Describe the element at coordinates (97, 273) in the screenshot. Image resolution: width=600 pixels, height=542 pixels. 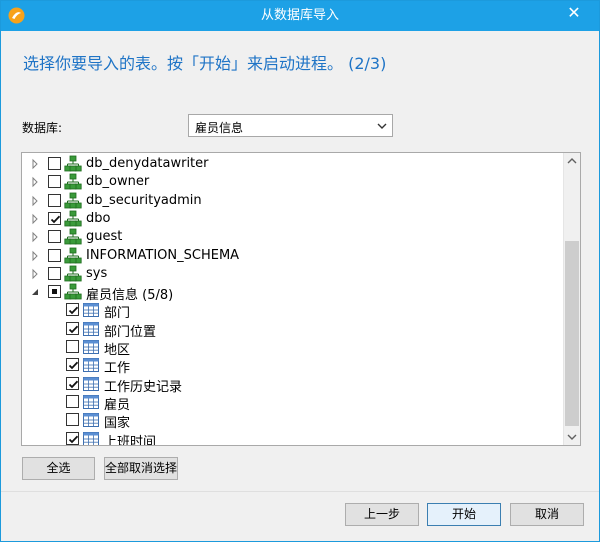
I see `tree-item-label: sys` at that location.